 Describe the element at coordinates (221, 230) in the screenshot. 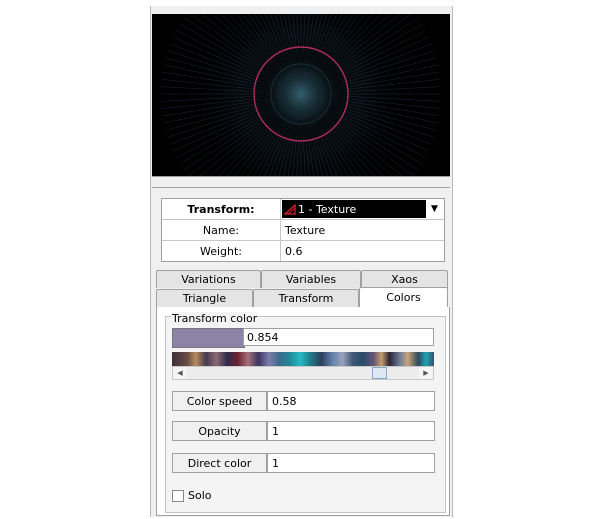

I see `name-label: Name:` at that location.